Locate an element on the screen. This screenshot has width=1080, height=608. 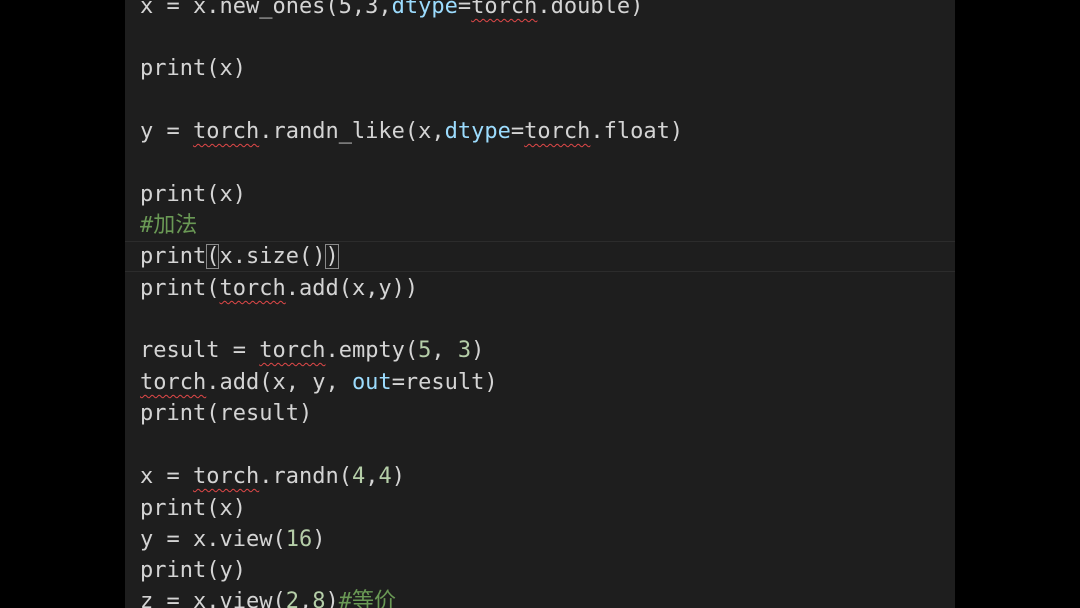
code-token: y = x.view( is located at coordinates (213, 539).